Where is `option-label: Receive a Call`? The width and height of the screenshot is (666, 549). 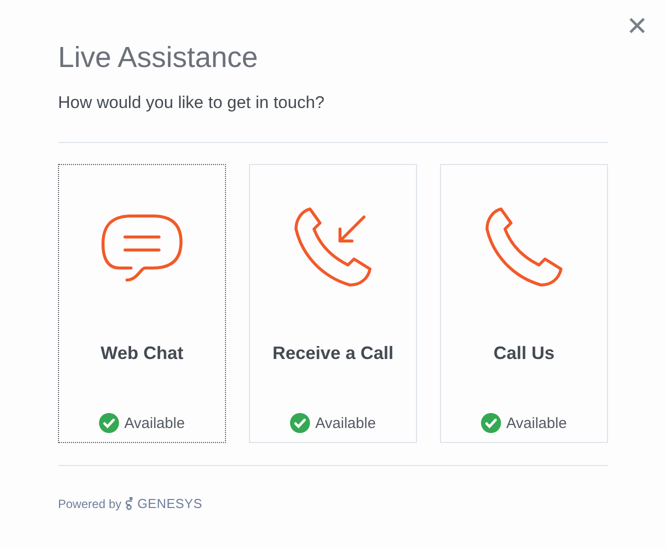
option-label: Receive a Call is located at coordinates (333, 353).